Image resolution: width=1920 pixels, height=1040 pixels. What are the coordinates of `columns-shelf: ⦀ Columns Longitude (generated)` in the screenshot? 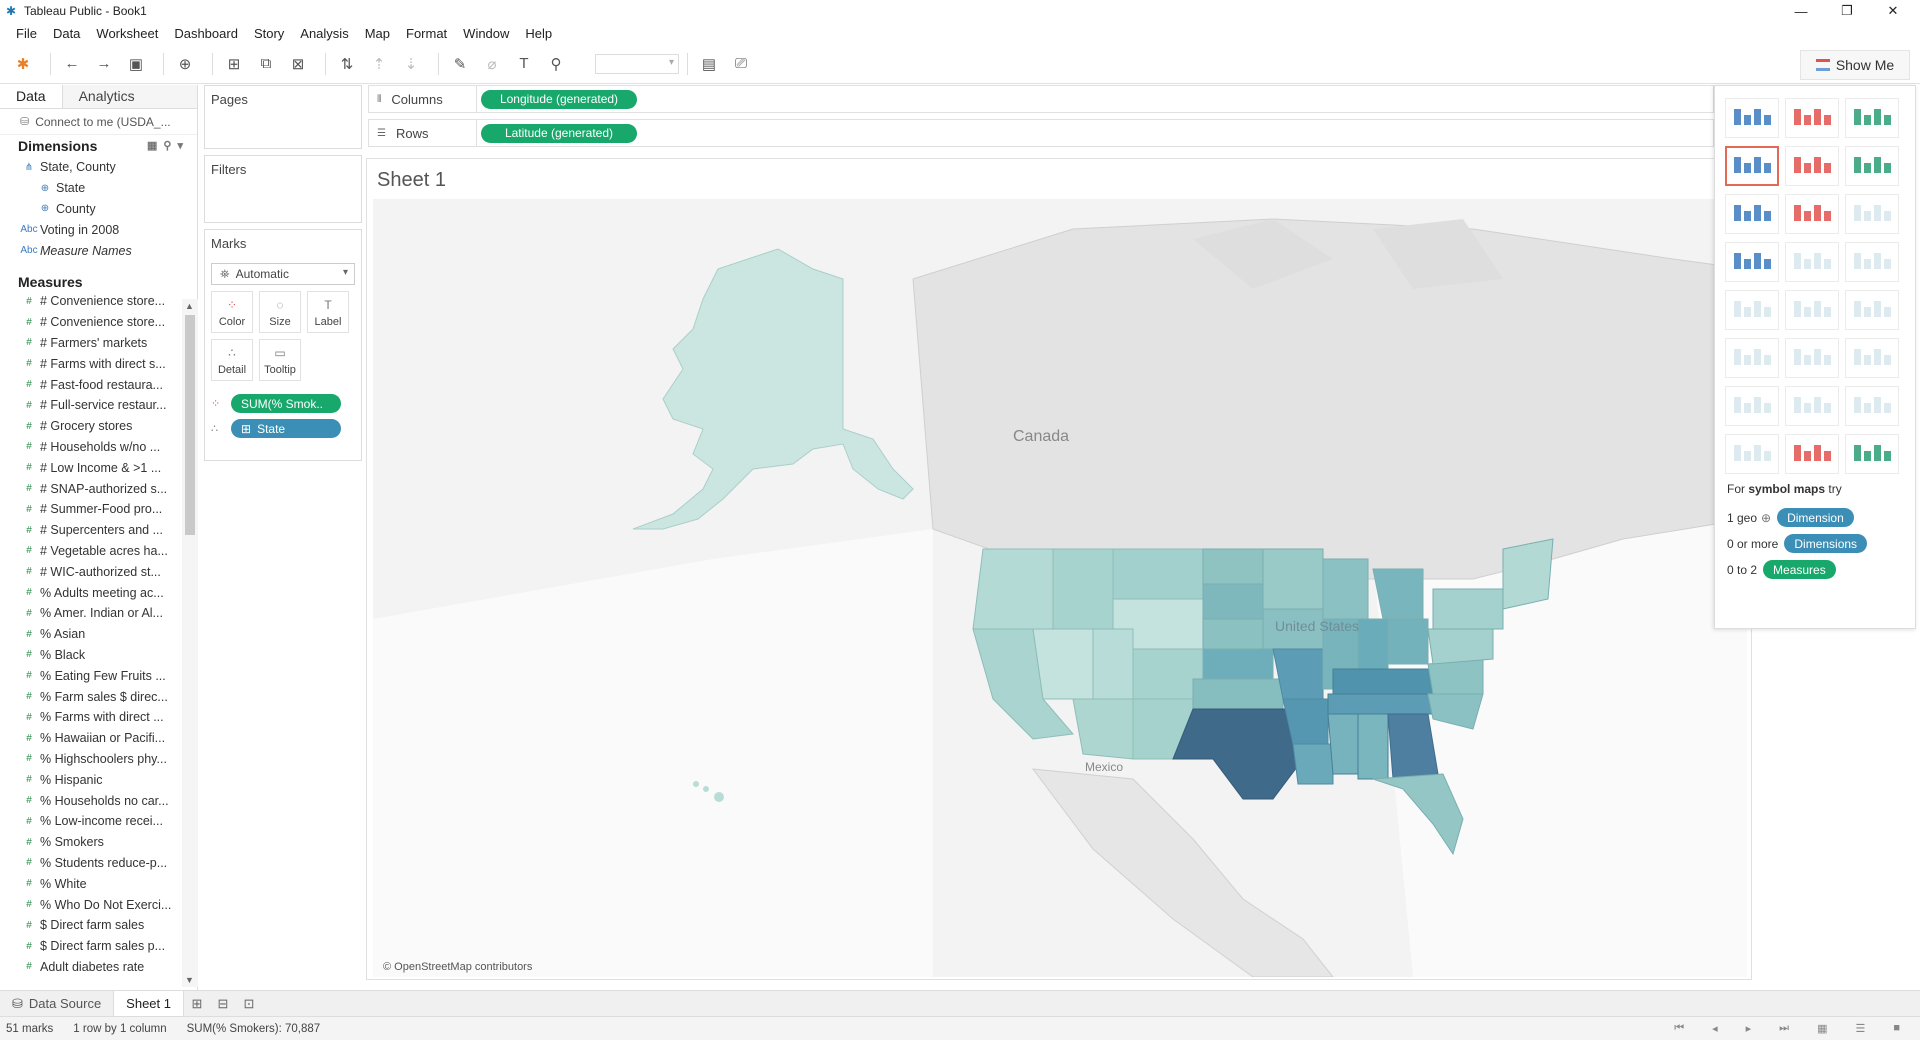 It's located at (1041, 99).